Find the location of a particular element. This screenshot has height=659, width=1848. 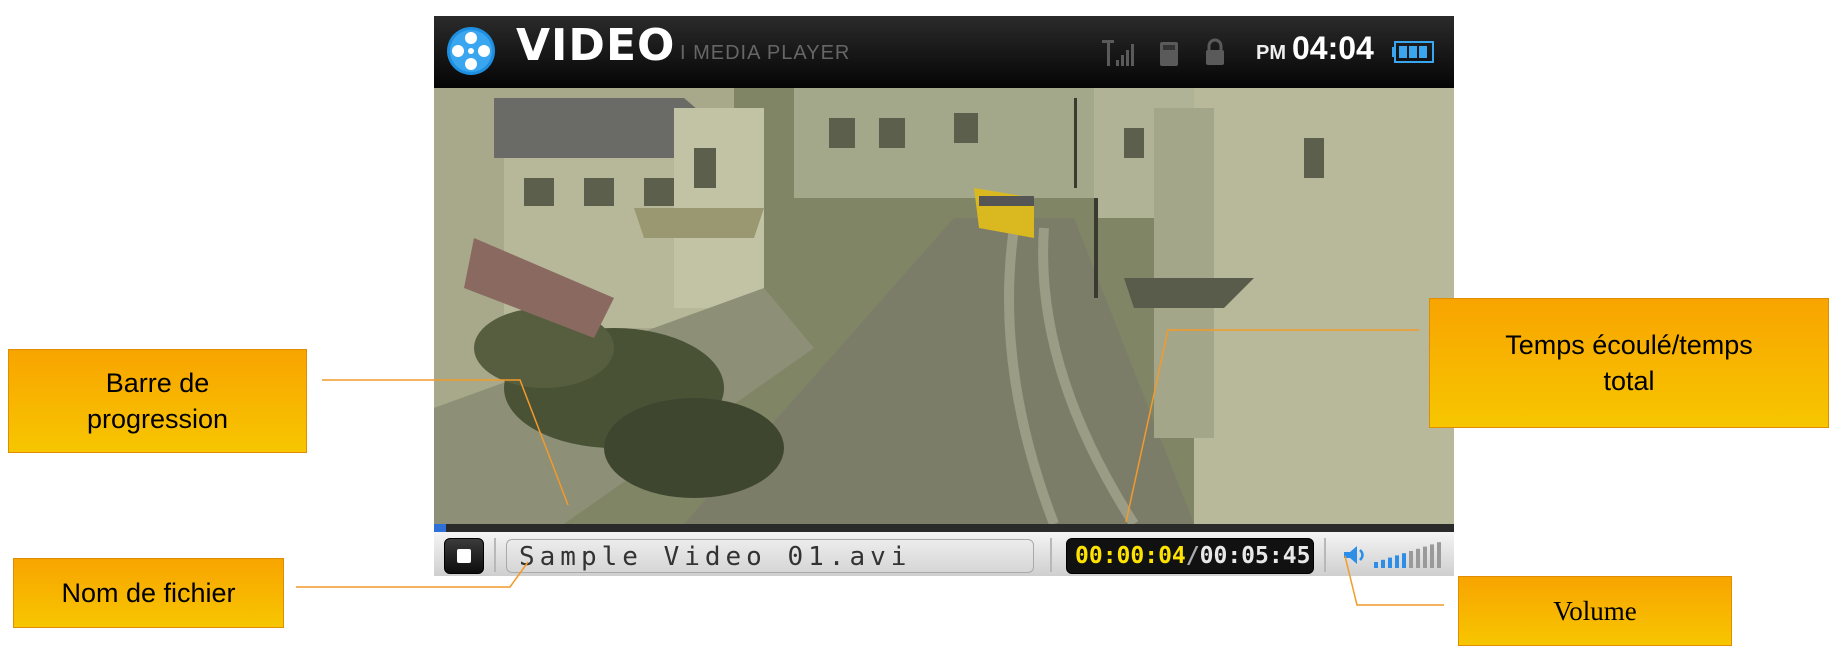

callout-progress-bar: Barre de progression is located at coordinates (157, 401).